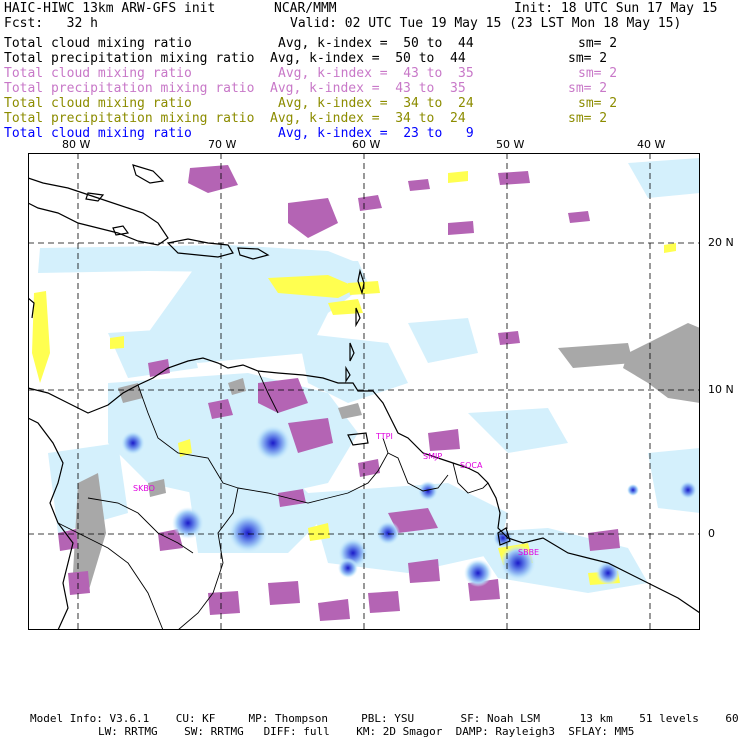 Image resolution: width=740 pixels, height=740 pixels. I want to click on lat-label-20n: 20 N, so click(721, 242).